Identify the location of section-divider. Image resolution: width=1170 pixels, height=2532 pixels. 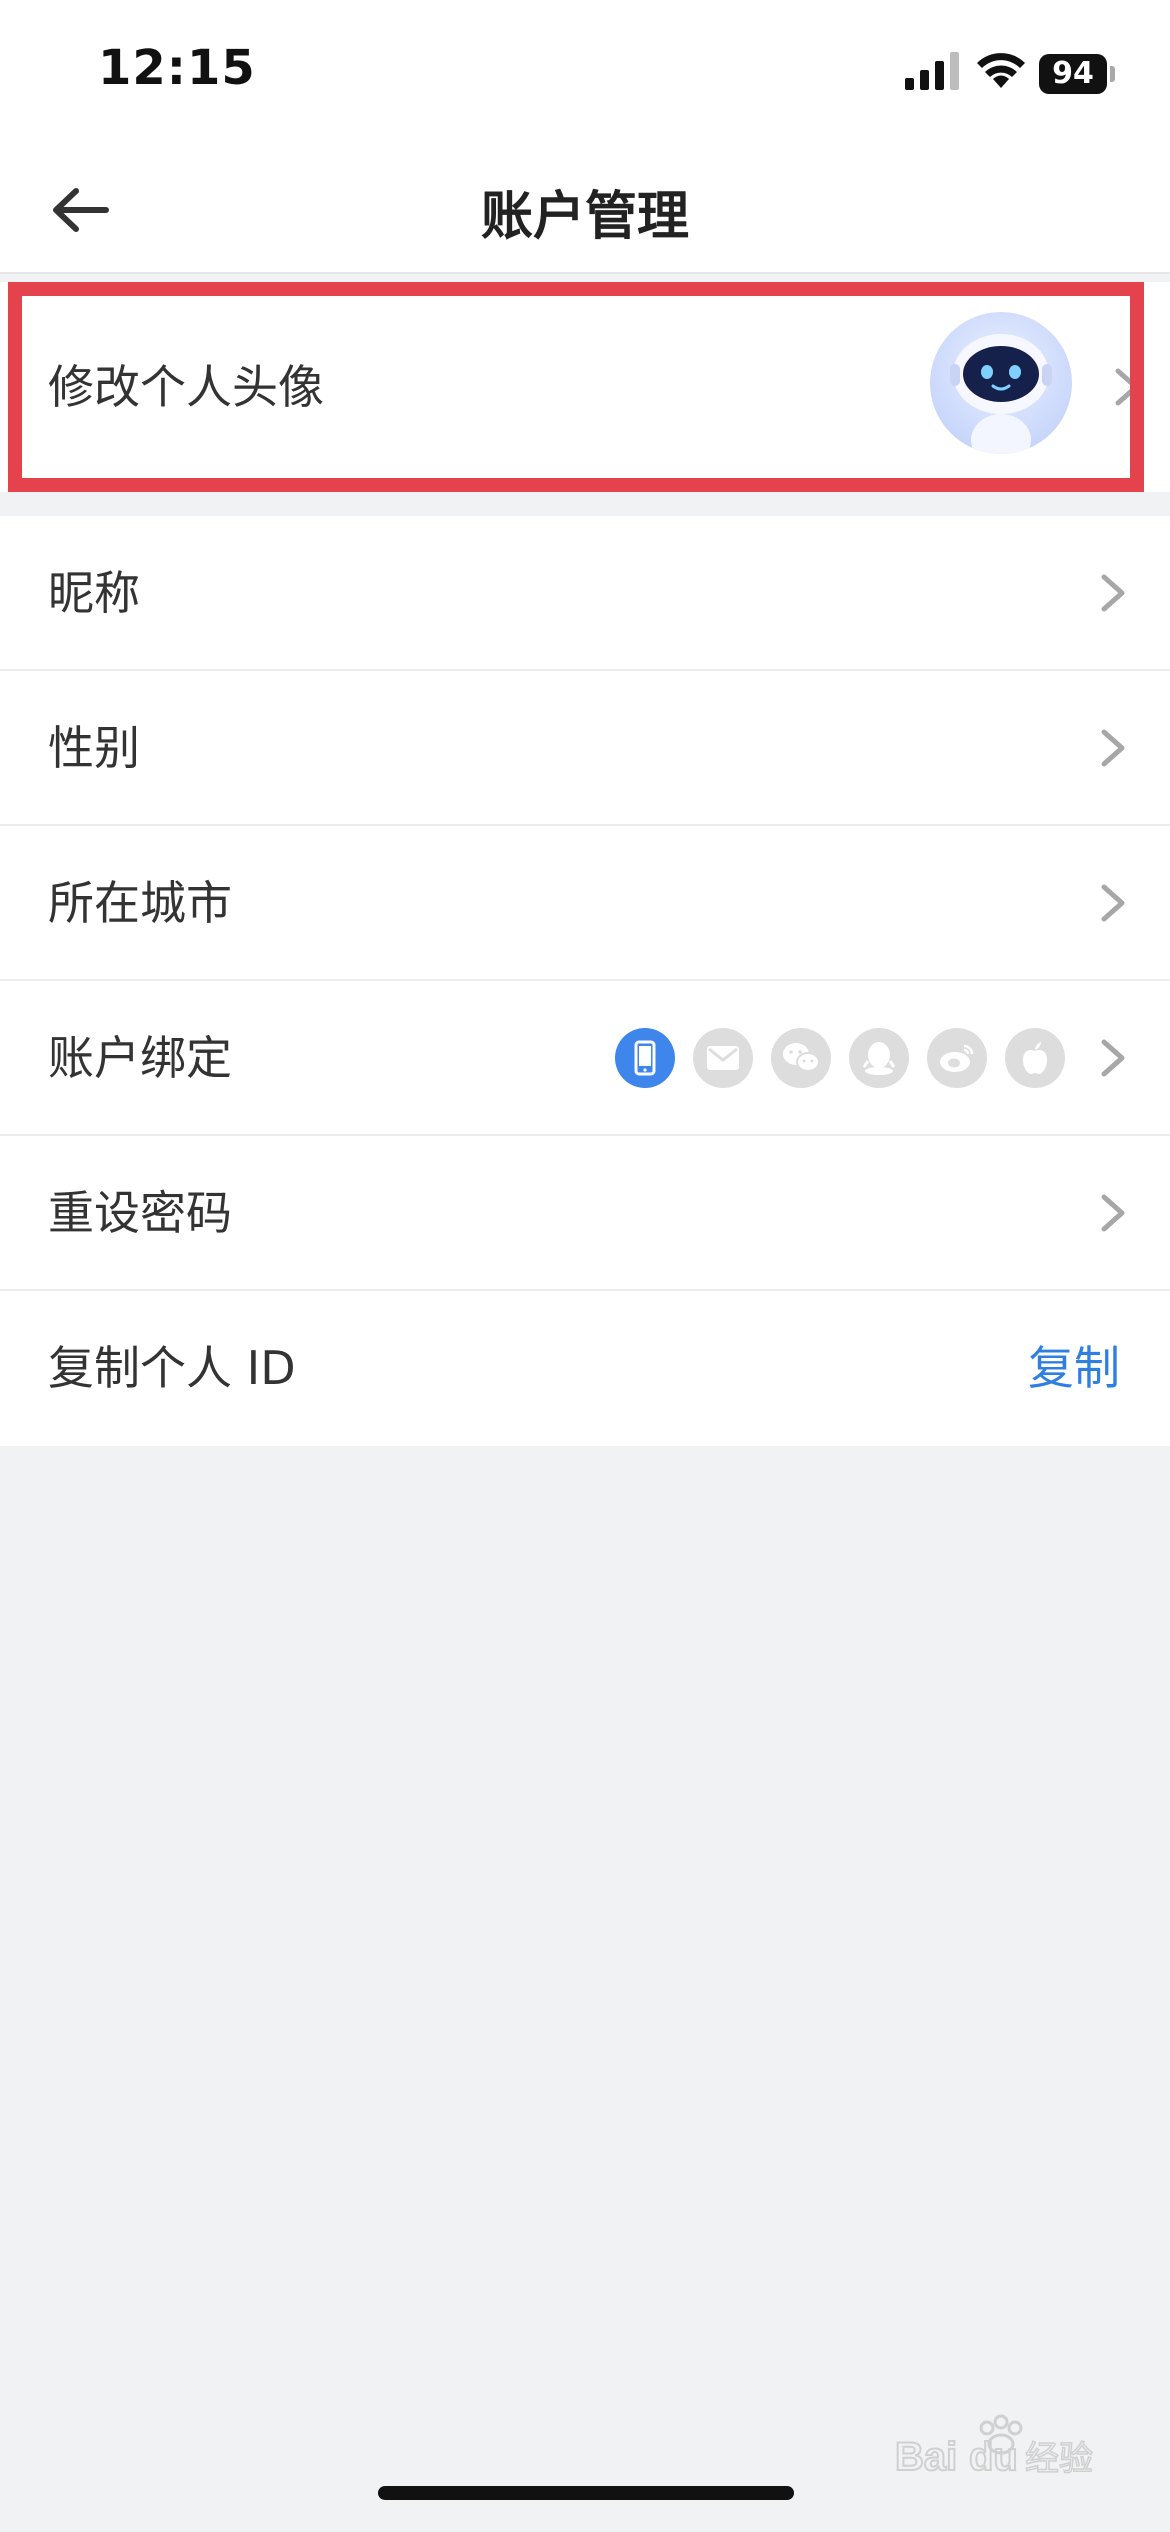
(585, 504).